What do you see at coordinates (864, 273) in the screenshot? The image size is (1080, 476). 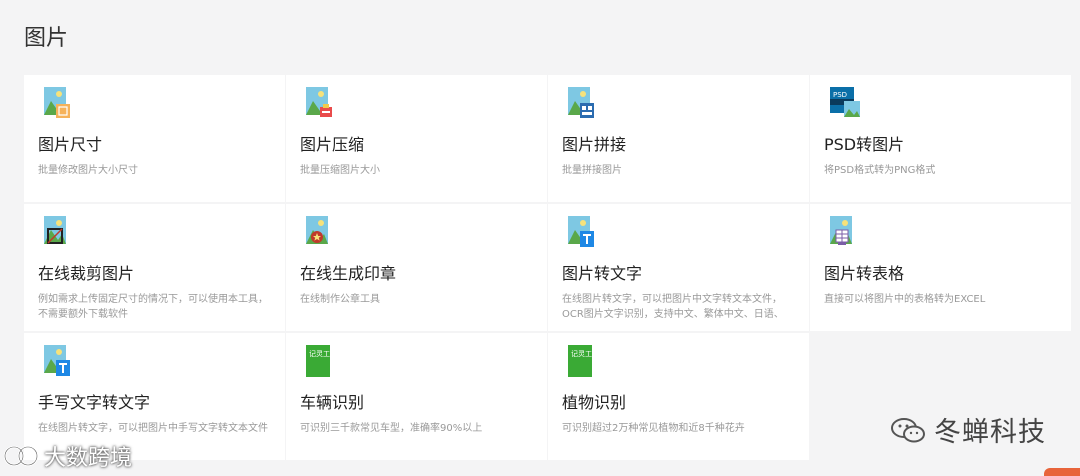 I see `tool-title: 图片转表格` at bounding box center [864, 273].